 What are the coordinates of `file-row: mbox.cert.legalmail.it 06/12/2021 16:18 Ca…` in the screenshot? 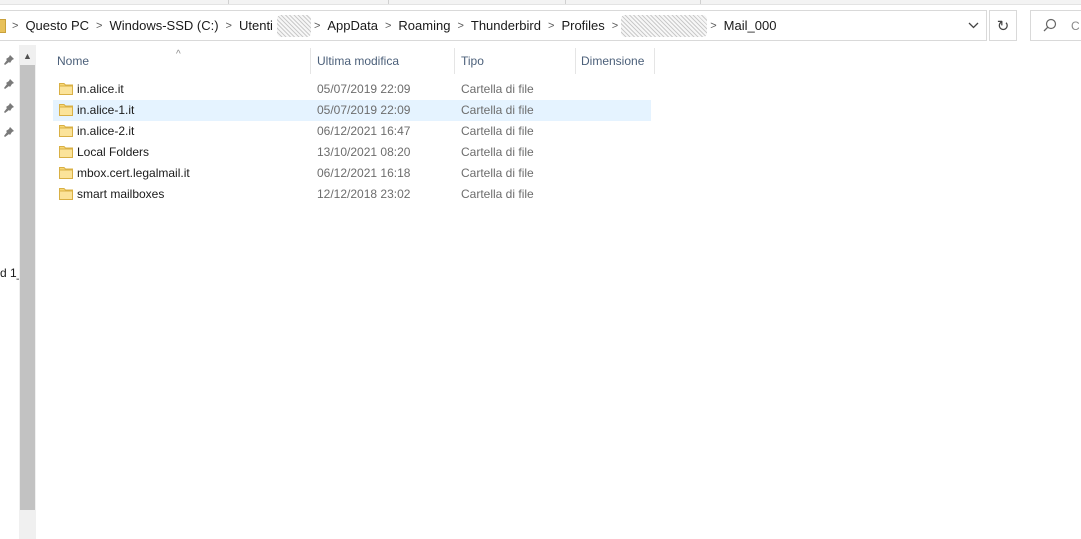 It's located at (352, 173).